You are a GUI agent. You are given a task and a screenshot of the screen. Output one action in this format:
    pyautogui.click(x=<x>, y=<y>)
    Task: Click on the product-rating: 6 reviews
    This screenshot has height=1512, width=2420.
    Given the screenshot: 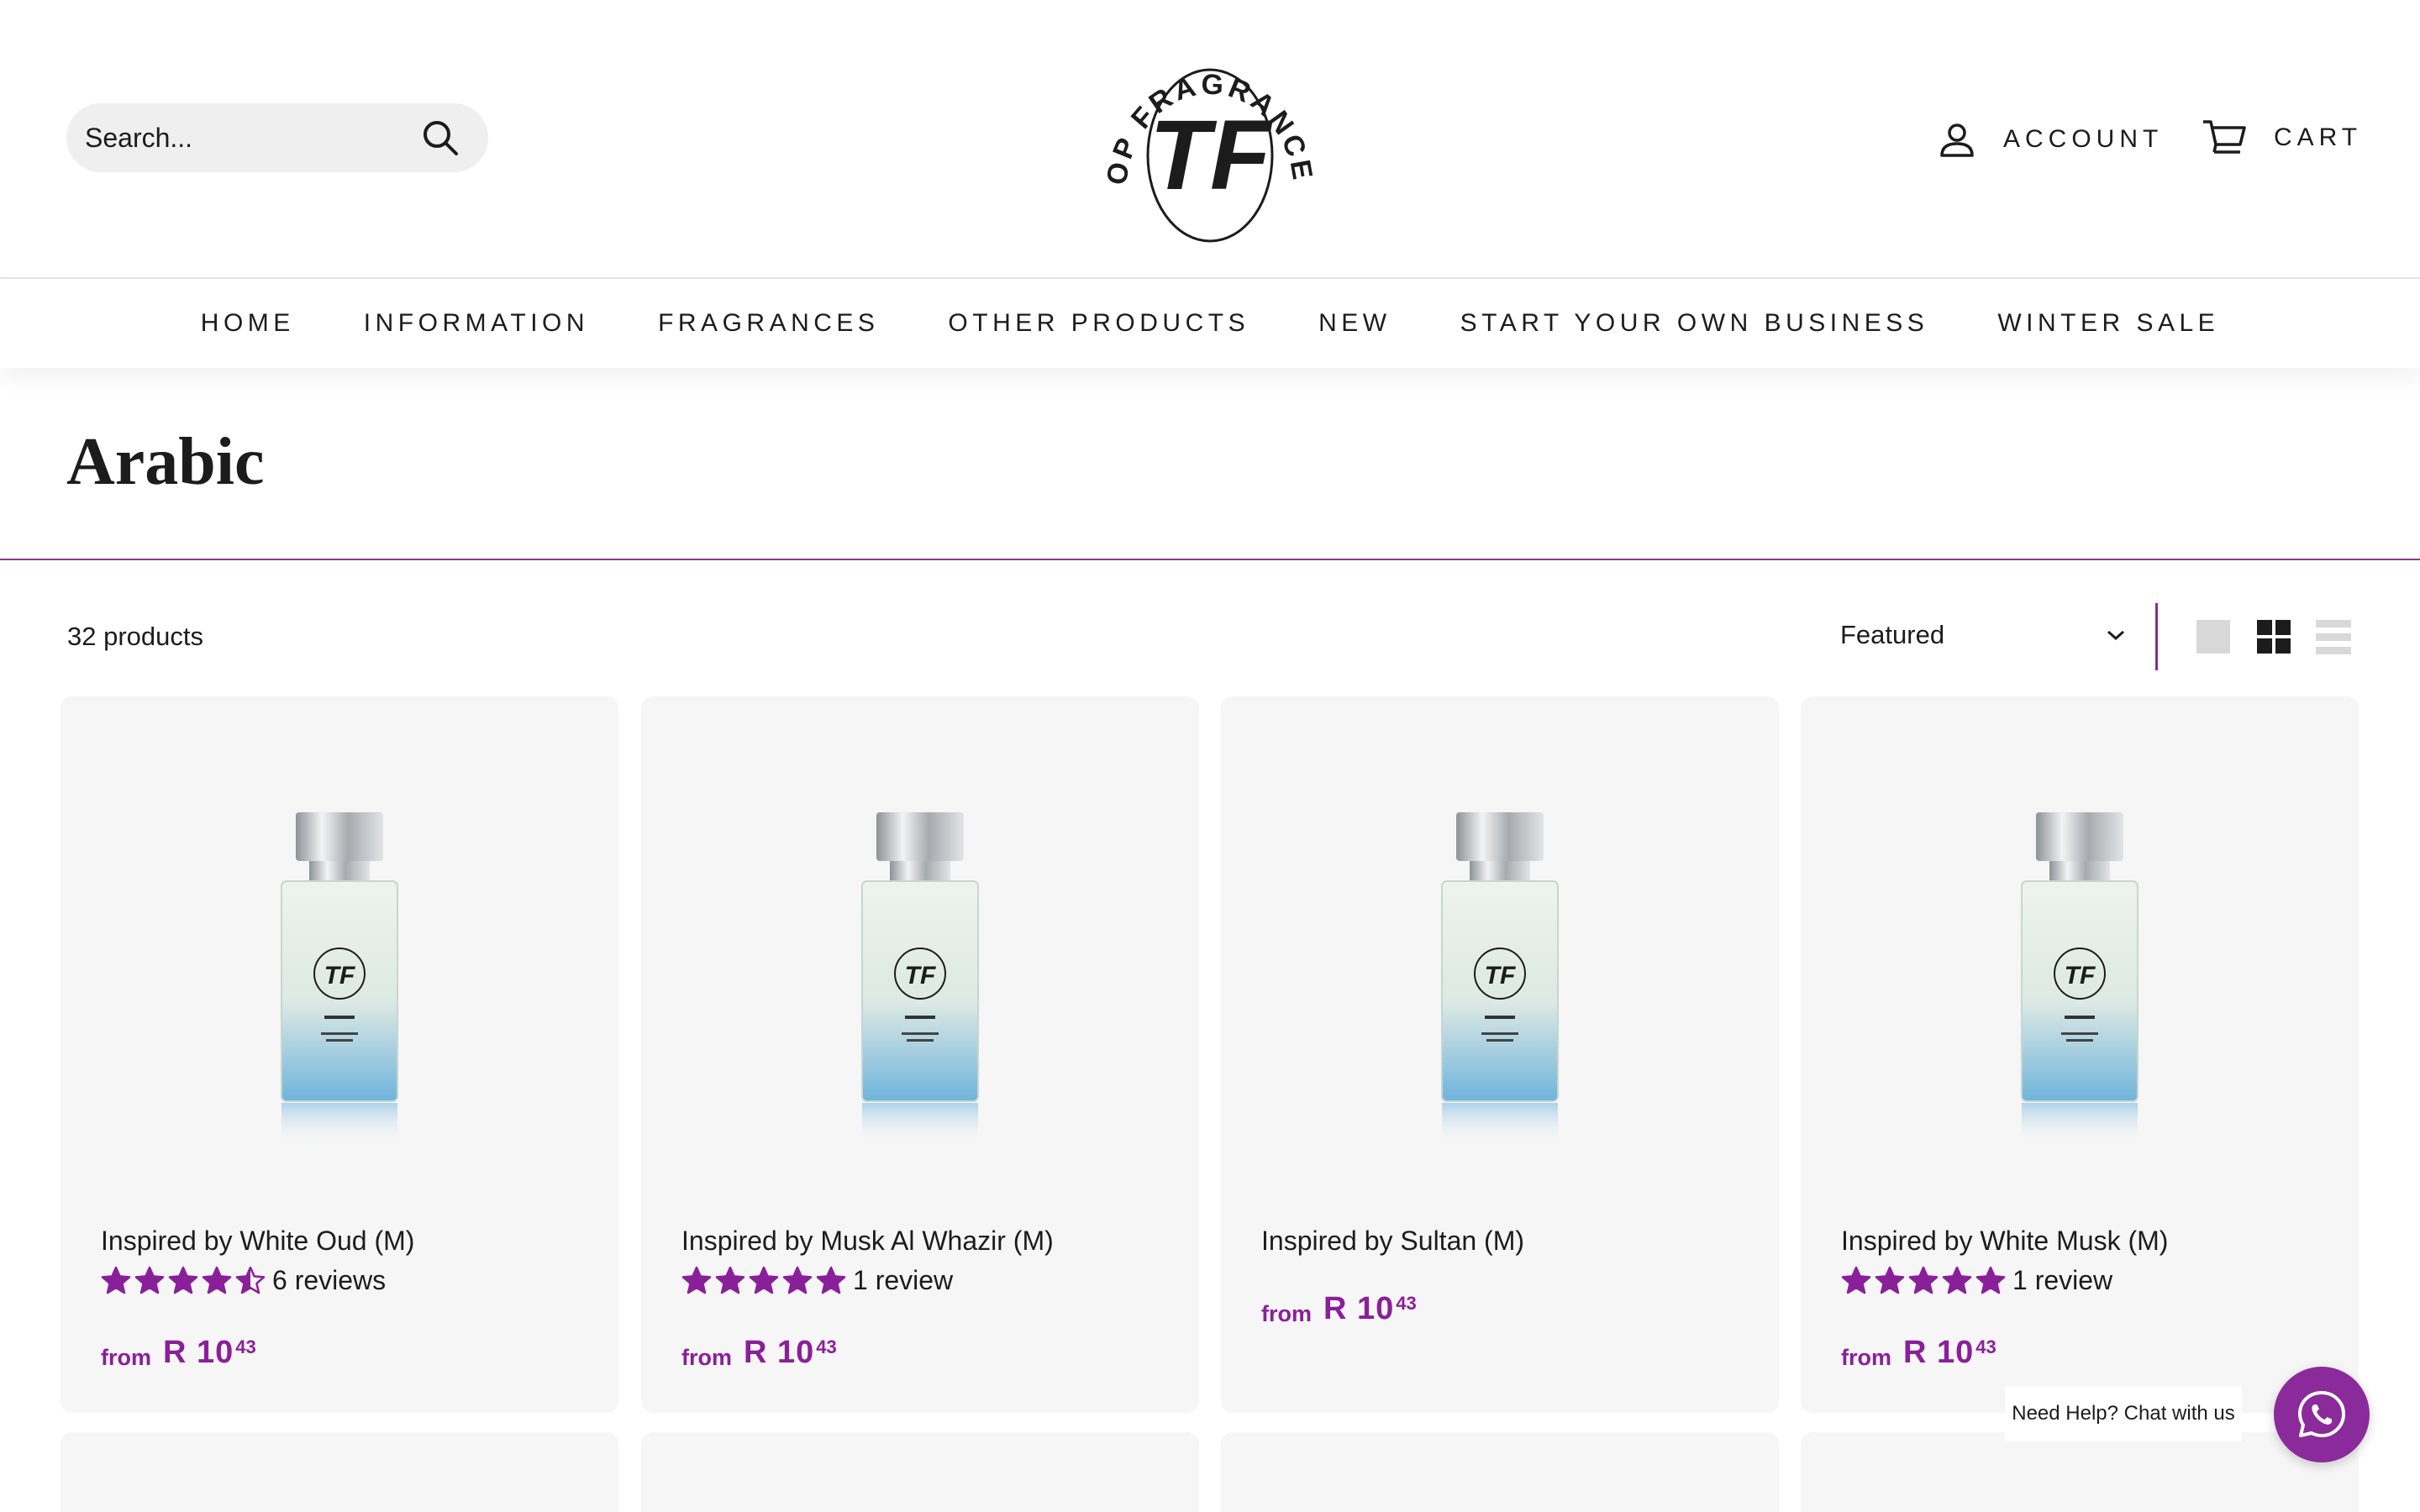 What is the action you would take?
    pyautogui.click(x=243, y=1280)
    